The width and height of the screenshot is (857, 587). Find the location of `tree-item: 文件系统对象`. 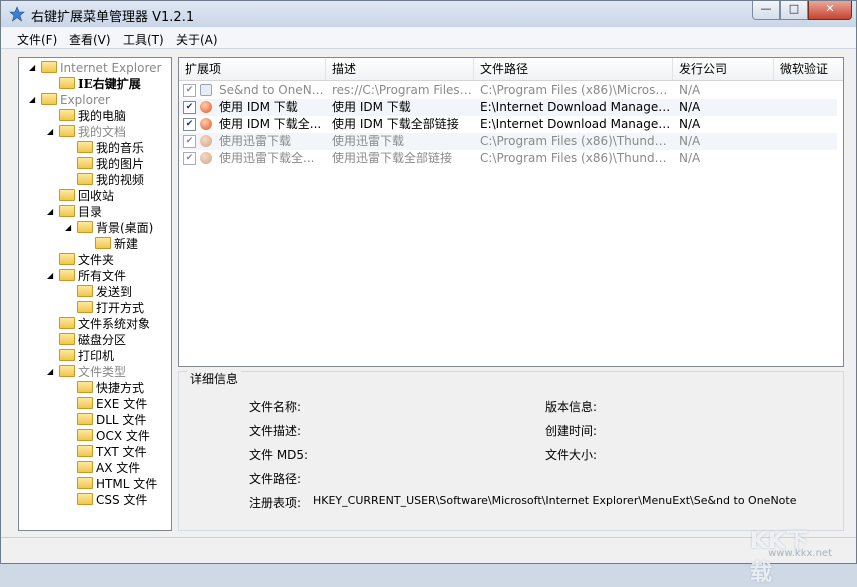

tree-item: 文件系统对象 is located at coordinates (104, 324).